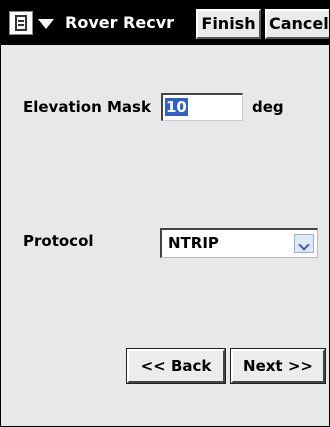  Describe the element at coordinates (278, 366) in the screenshot. I see `next-button: Next >>` at that location.